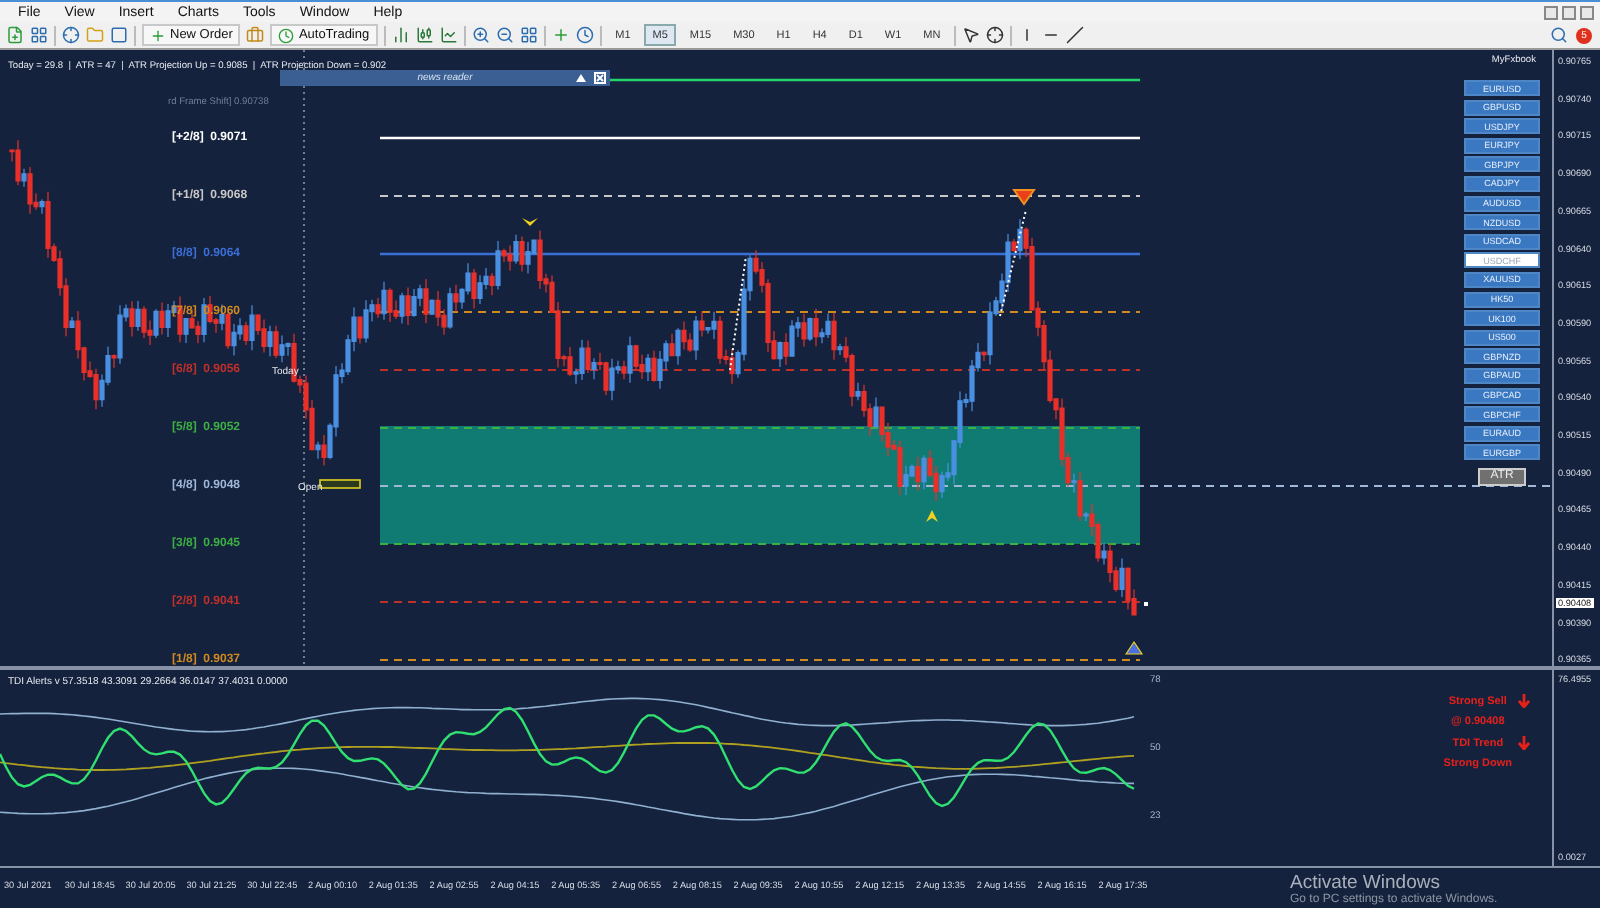 The width and height of the screenshot is (1600, 908). What do you see at coordinates (1559, 35) in the screenshot?
I see `search-icon` at bounding box center [1559, 35].